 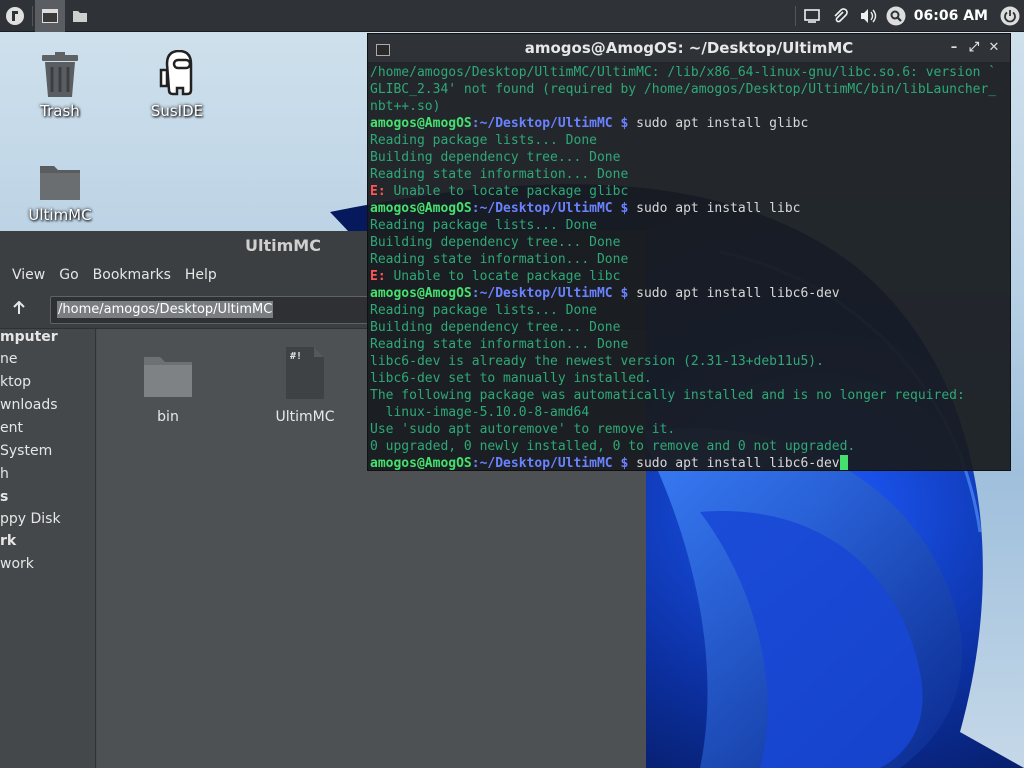 What do you see at coordinates (523, 429) in the screenshot?
I see `output-text: Use 'sudo apt autoremove' to remove it.` at bounding box center [523, 429].